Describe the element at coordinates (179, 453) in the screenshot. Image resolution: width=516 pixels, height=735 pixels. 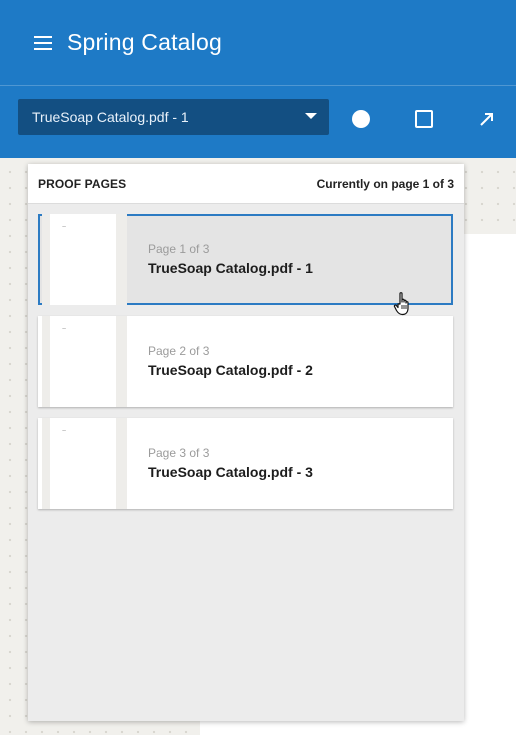
I see `page-number-label: Page 3 of 3` at that location.